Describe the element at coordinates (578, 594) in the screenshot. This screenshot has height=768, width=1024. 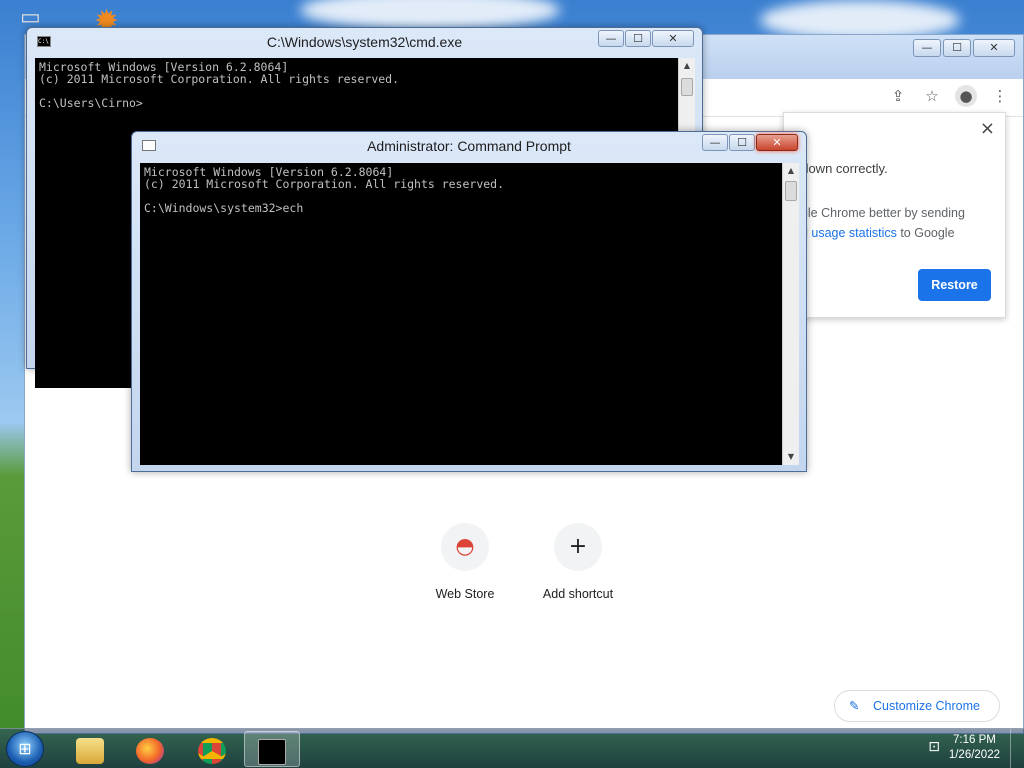
I see `shortcut-label: Add shortcut` at that location.